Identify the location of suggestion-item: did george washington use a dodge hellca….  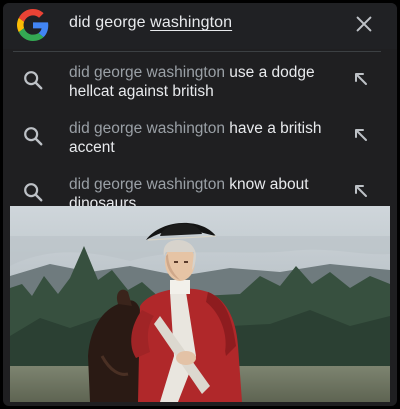
(200, 81).